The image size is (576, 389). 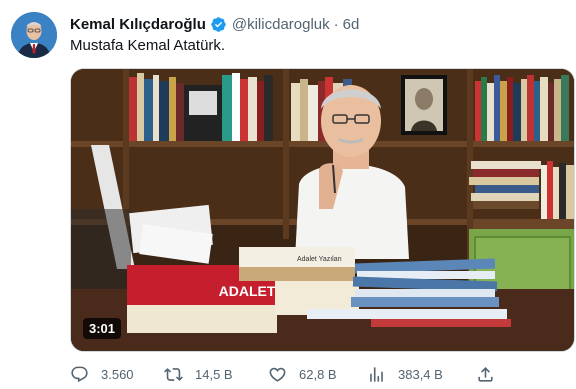 I want to click on timestamp: 6d, so click(x=351, y=24).